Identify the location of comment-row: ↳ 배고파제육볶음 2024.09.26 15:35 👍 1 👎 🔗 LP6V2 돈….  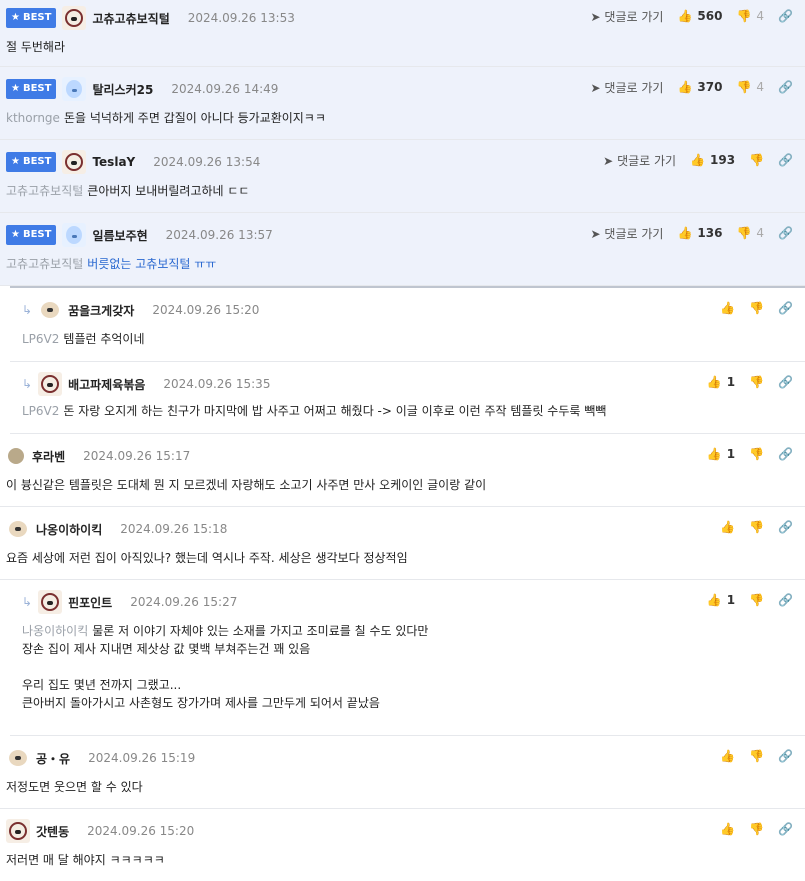
(407, 398).